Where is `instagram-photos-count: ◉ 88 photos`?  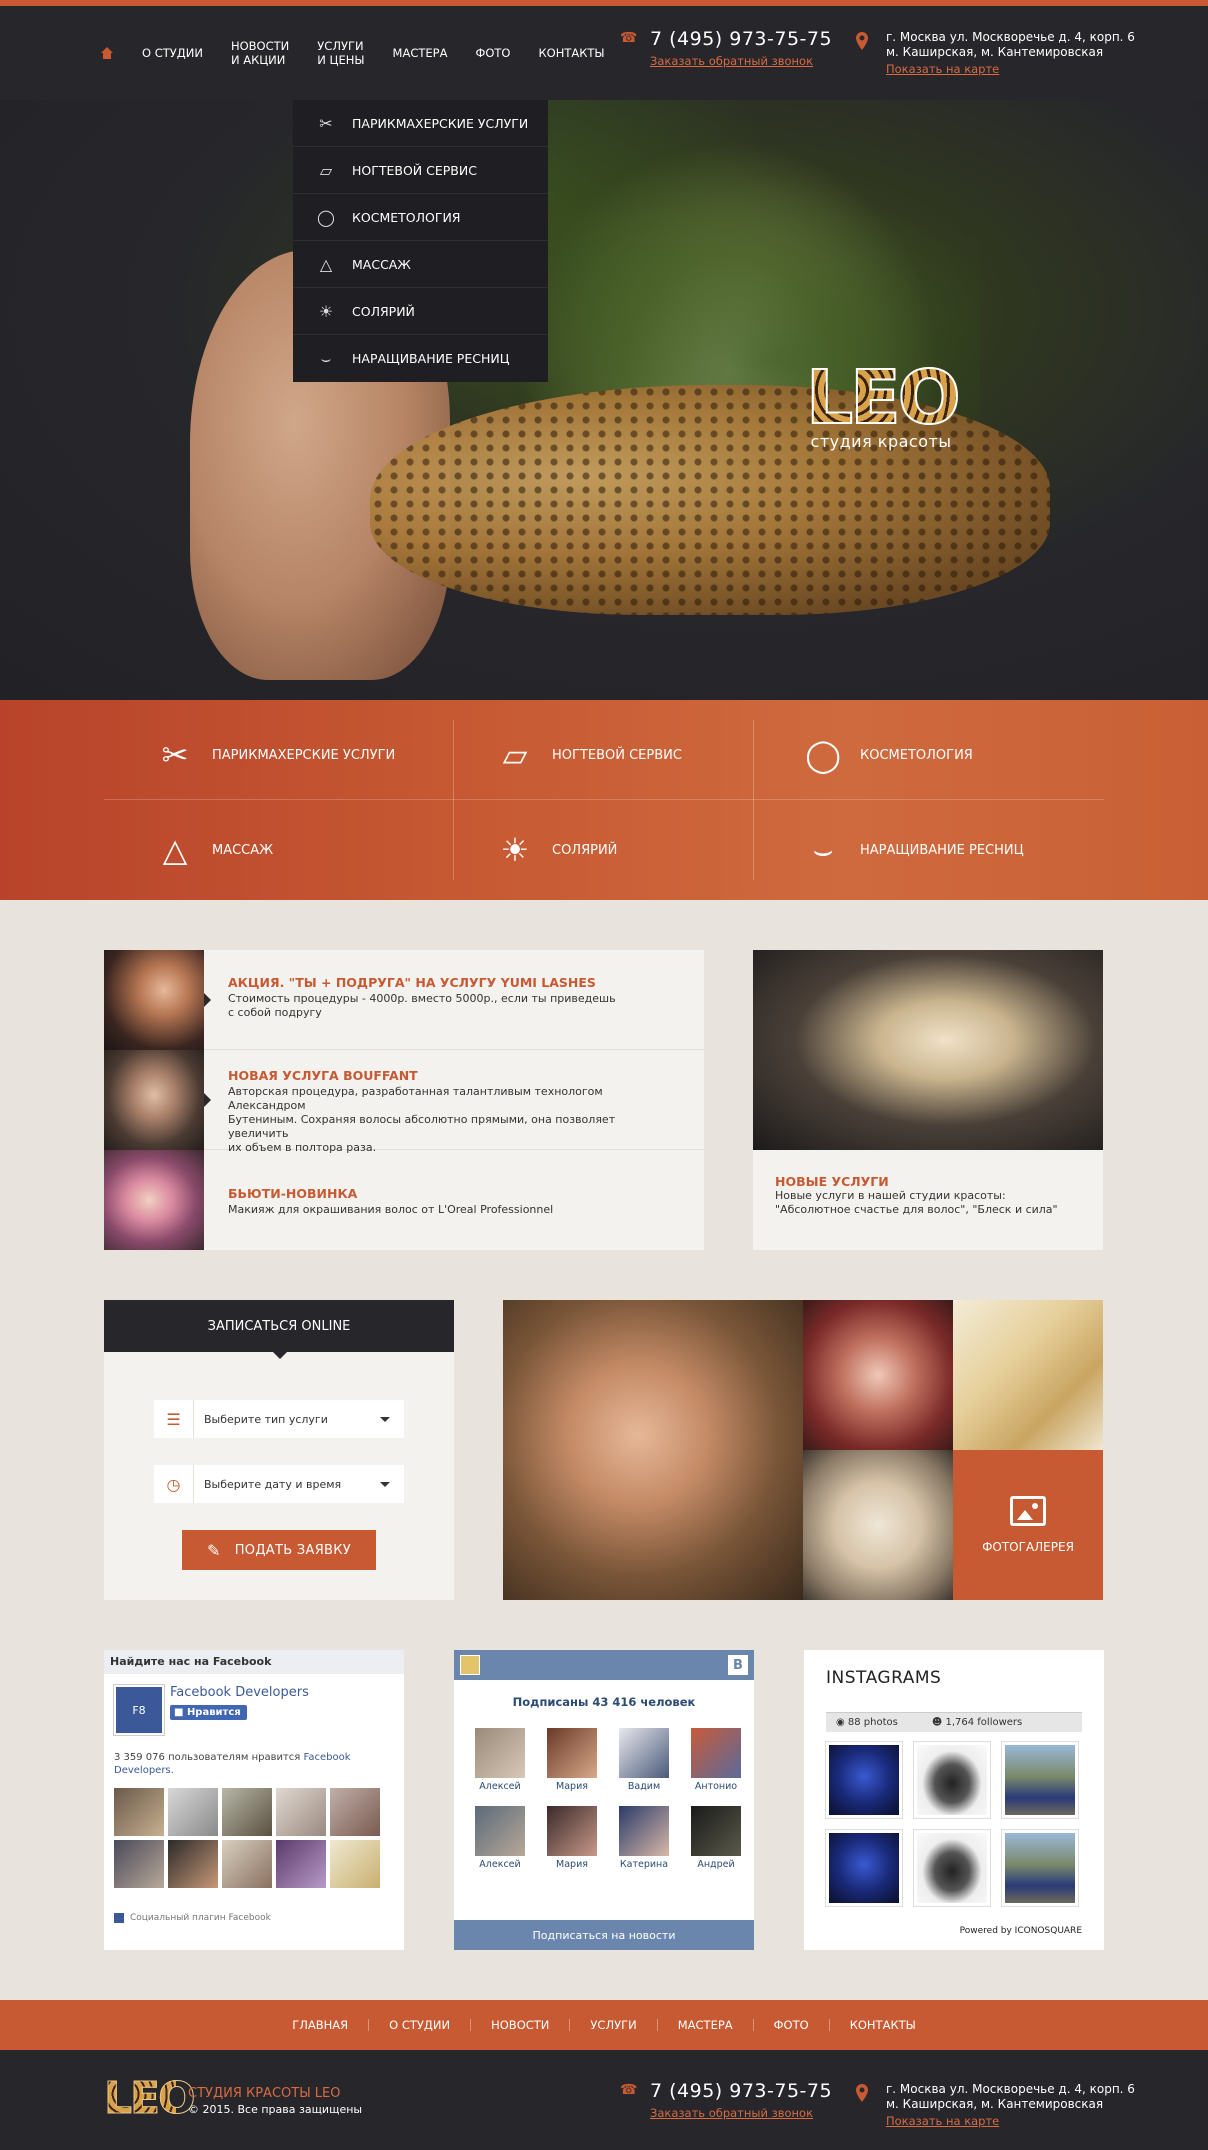 instagram-photos-count: ◉ 88 photos is located at coordinates (867, 1722).